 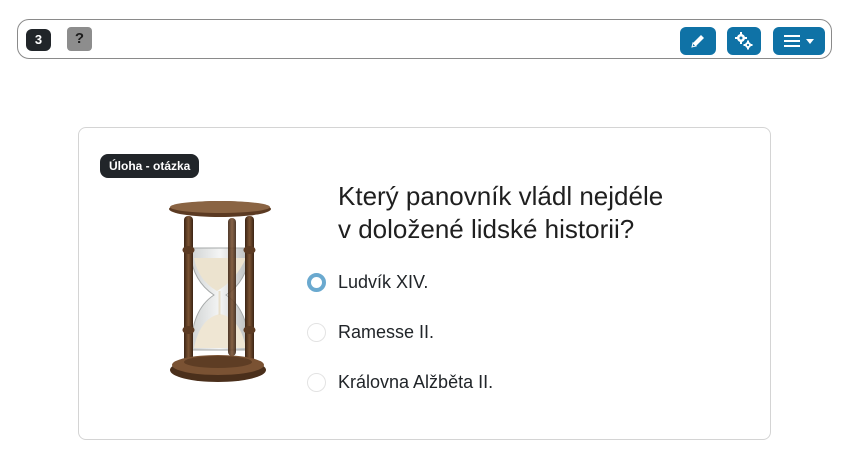 I want to click on pencil-icon, so click(x=697, y=41).